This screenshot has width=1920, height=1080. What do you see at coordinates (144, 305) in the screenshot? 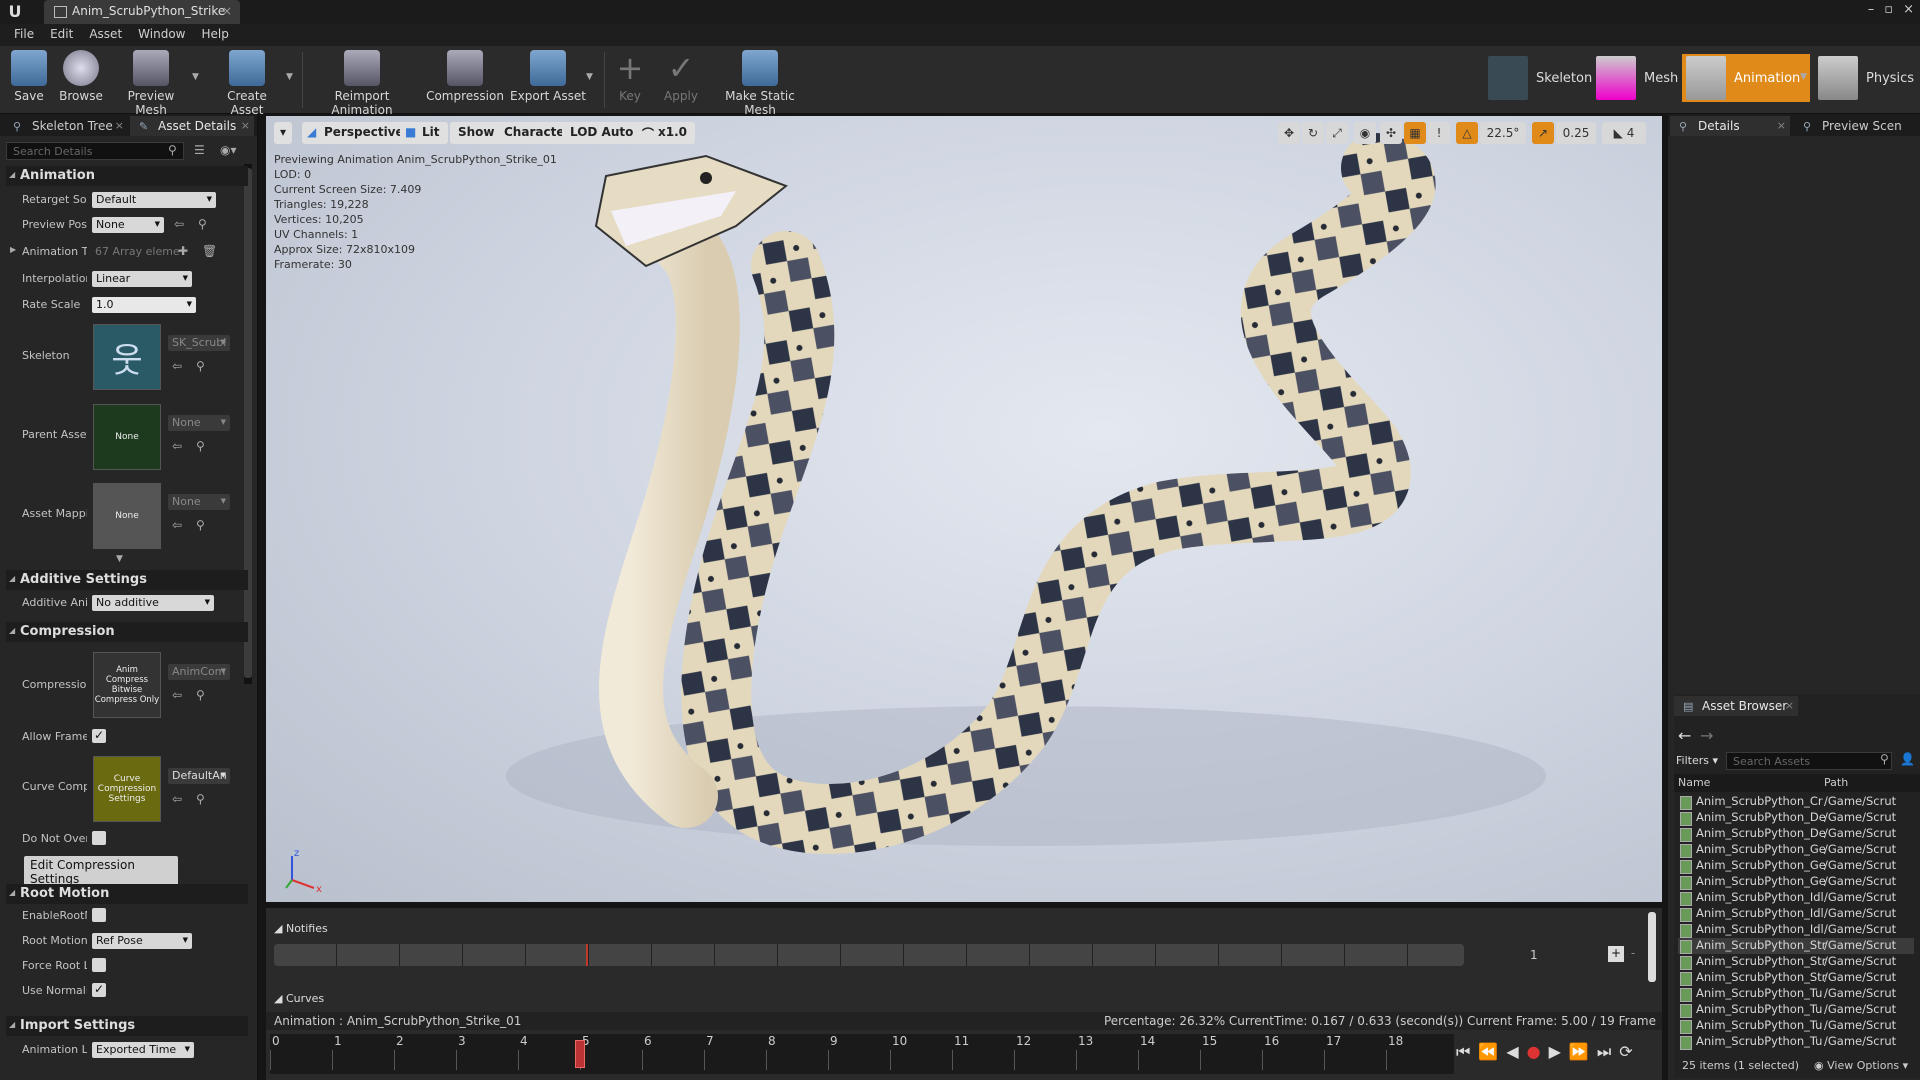
I see `rate-scale-input: 1.0` at bounding box center [144, 305].